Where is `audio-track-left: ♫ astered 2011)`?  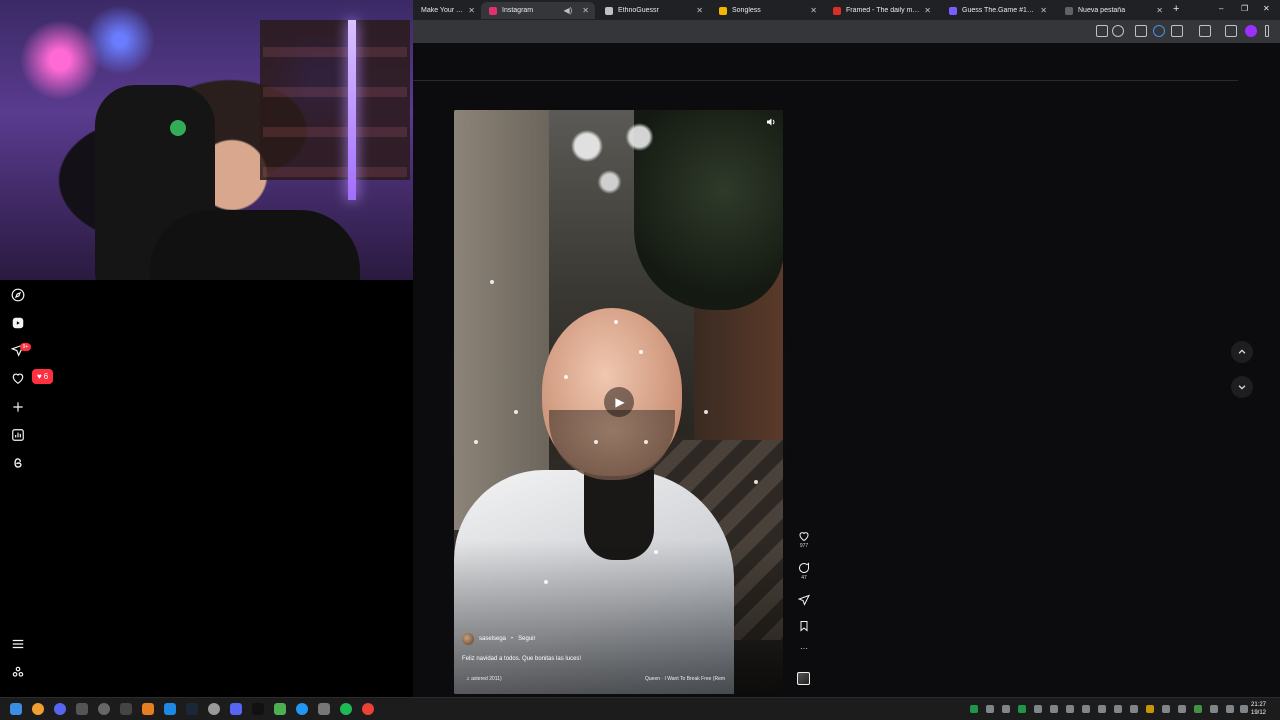
audio-track-left: ♫ astered 2011) is located at coordinates (484, 679).